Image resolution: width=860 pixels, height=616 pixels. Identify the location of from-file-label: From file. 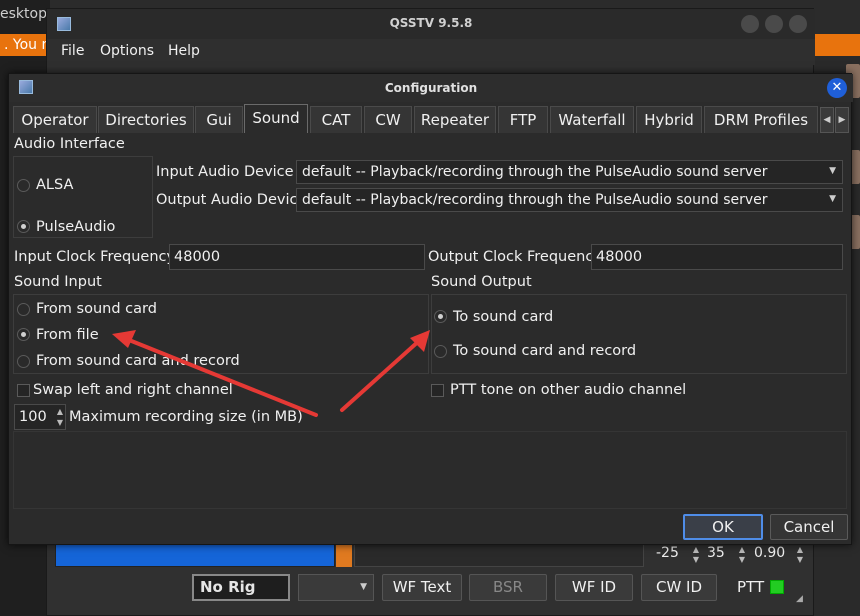
(67, 335).